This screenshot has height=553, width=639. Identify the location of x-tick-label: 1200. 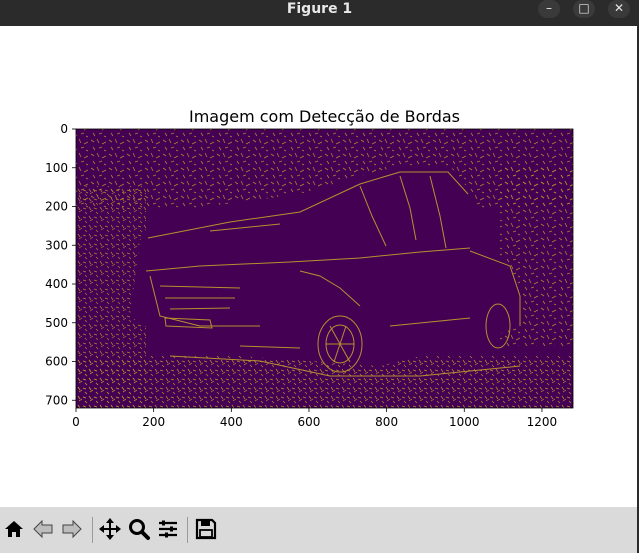
(542, 422).